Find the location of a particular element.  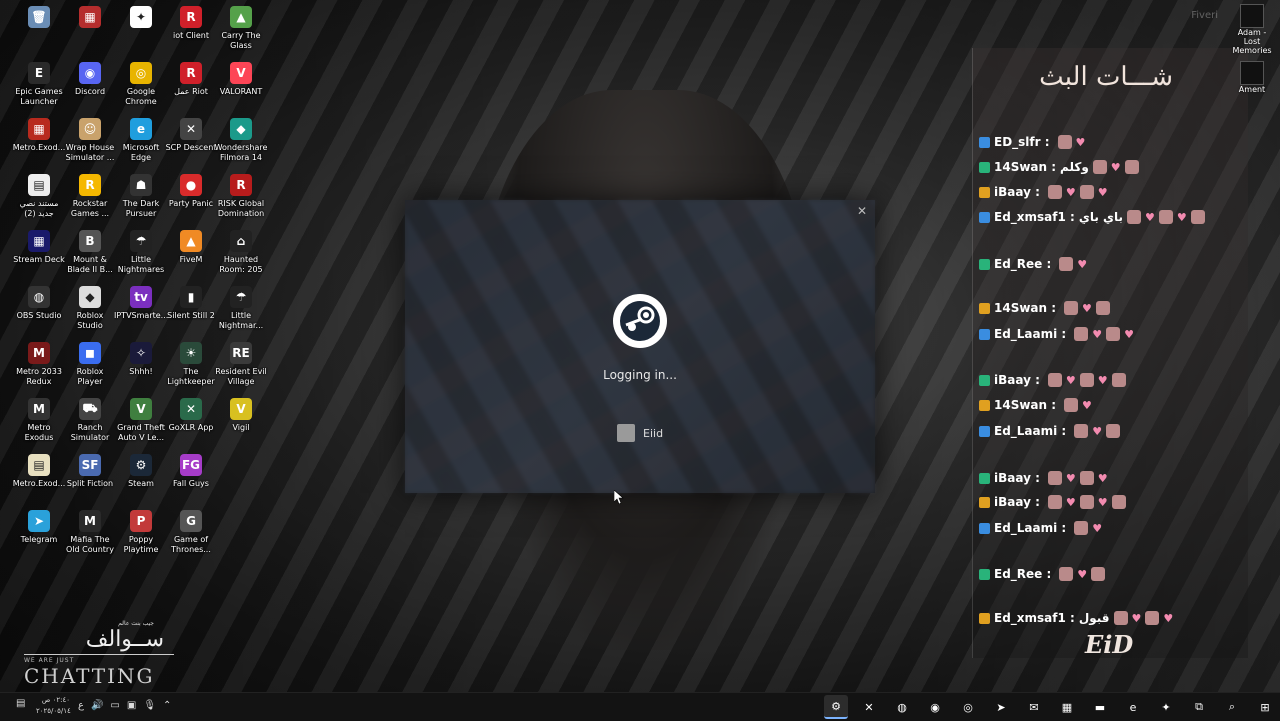

desktop-icon-ament: Ament is located at coordinates (1252, 77).